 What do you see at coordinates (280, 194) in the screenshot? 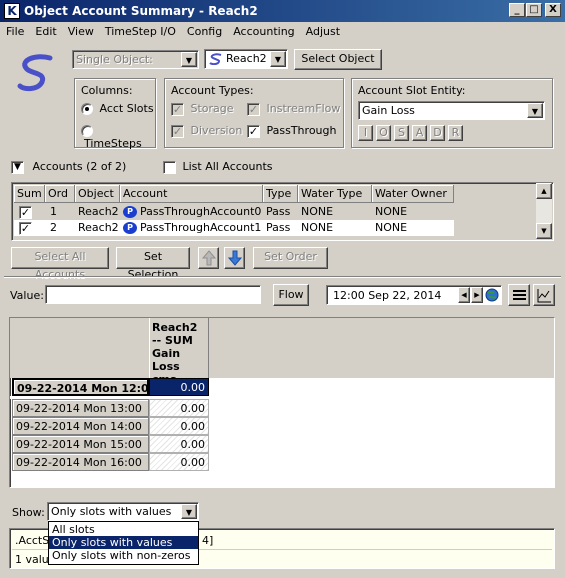
I see `col-type: Type` at bounding box center [280, 194].